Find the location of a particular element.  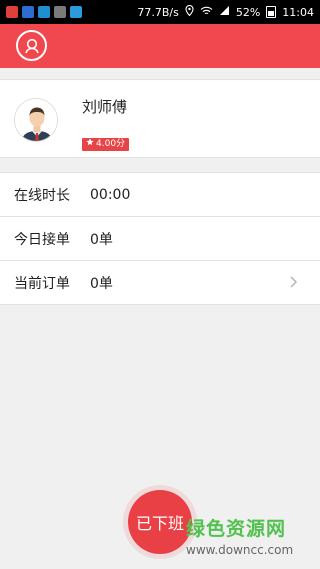

watermark-url: www.downcc.com is located at coordinates (240, 550).